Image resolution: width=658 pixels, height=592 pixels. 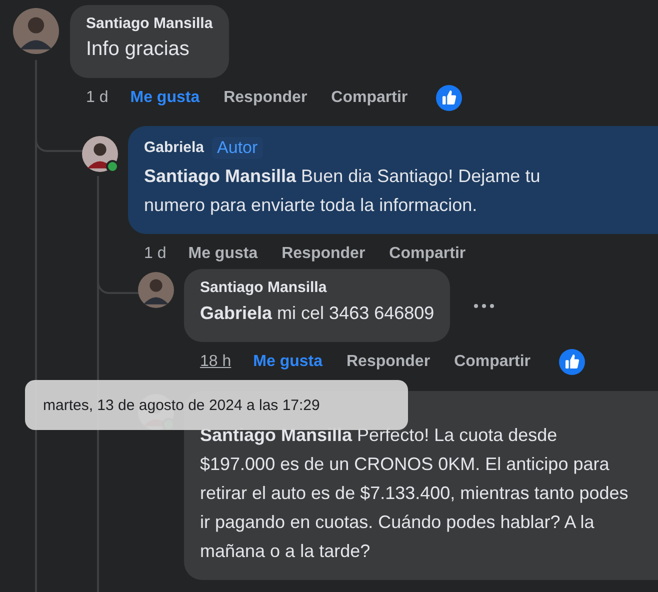 I want to click on comment-time: 18 h, so click(x=216, y=362).